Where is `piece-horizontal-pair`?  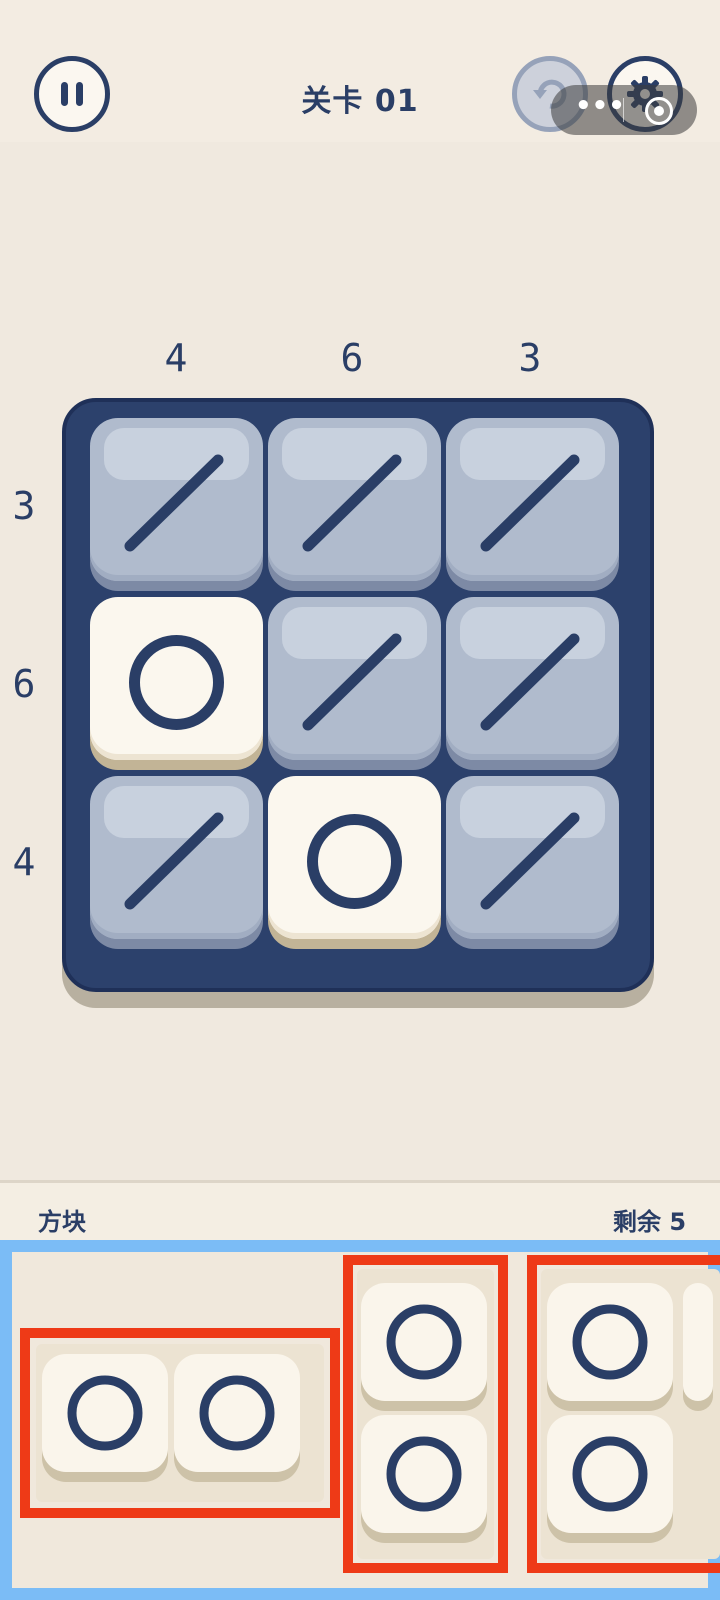
piece-horizontal-pair is located at coordinates (180, 1423).